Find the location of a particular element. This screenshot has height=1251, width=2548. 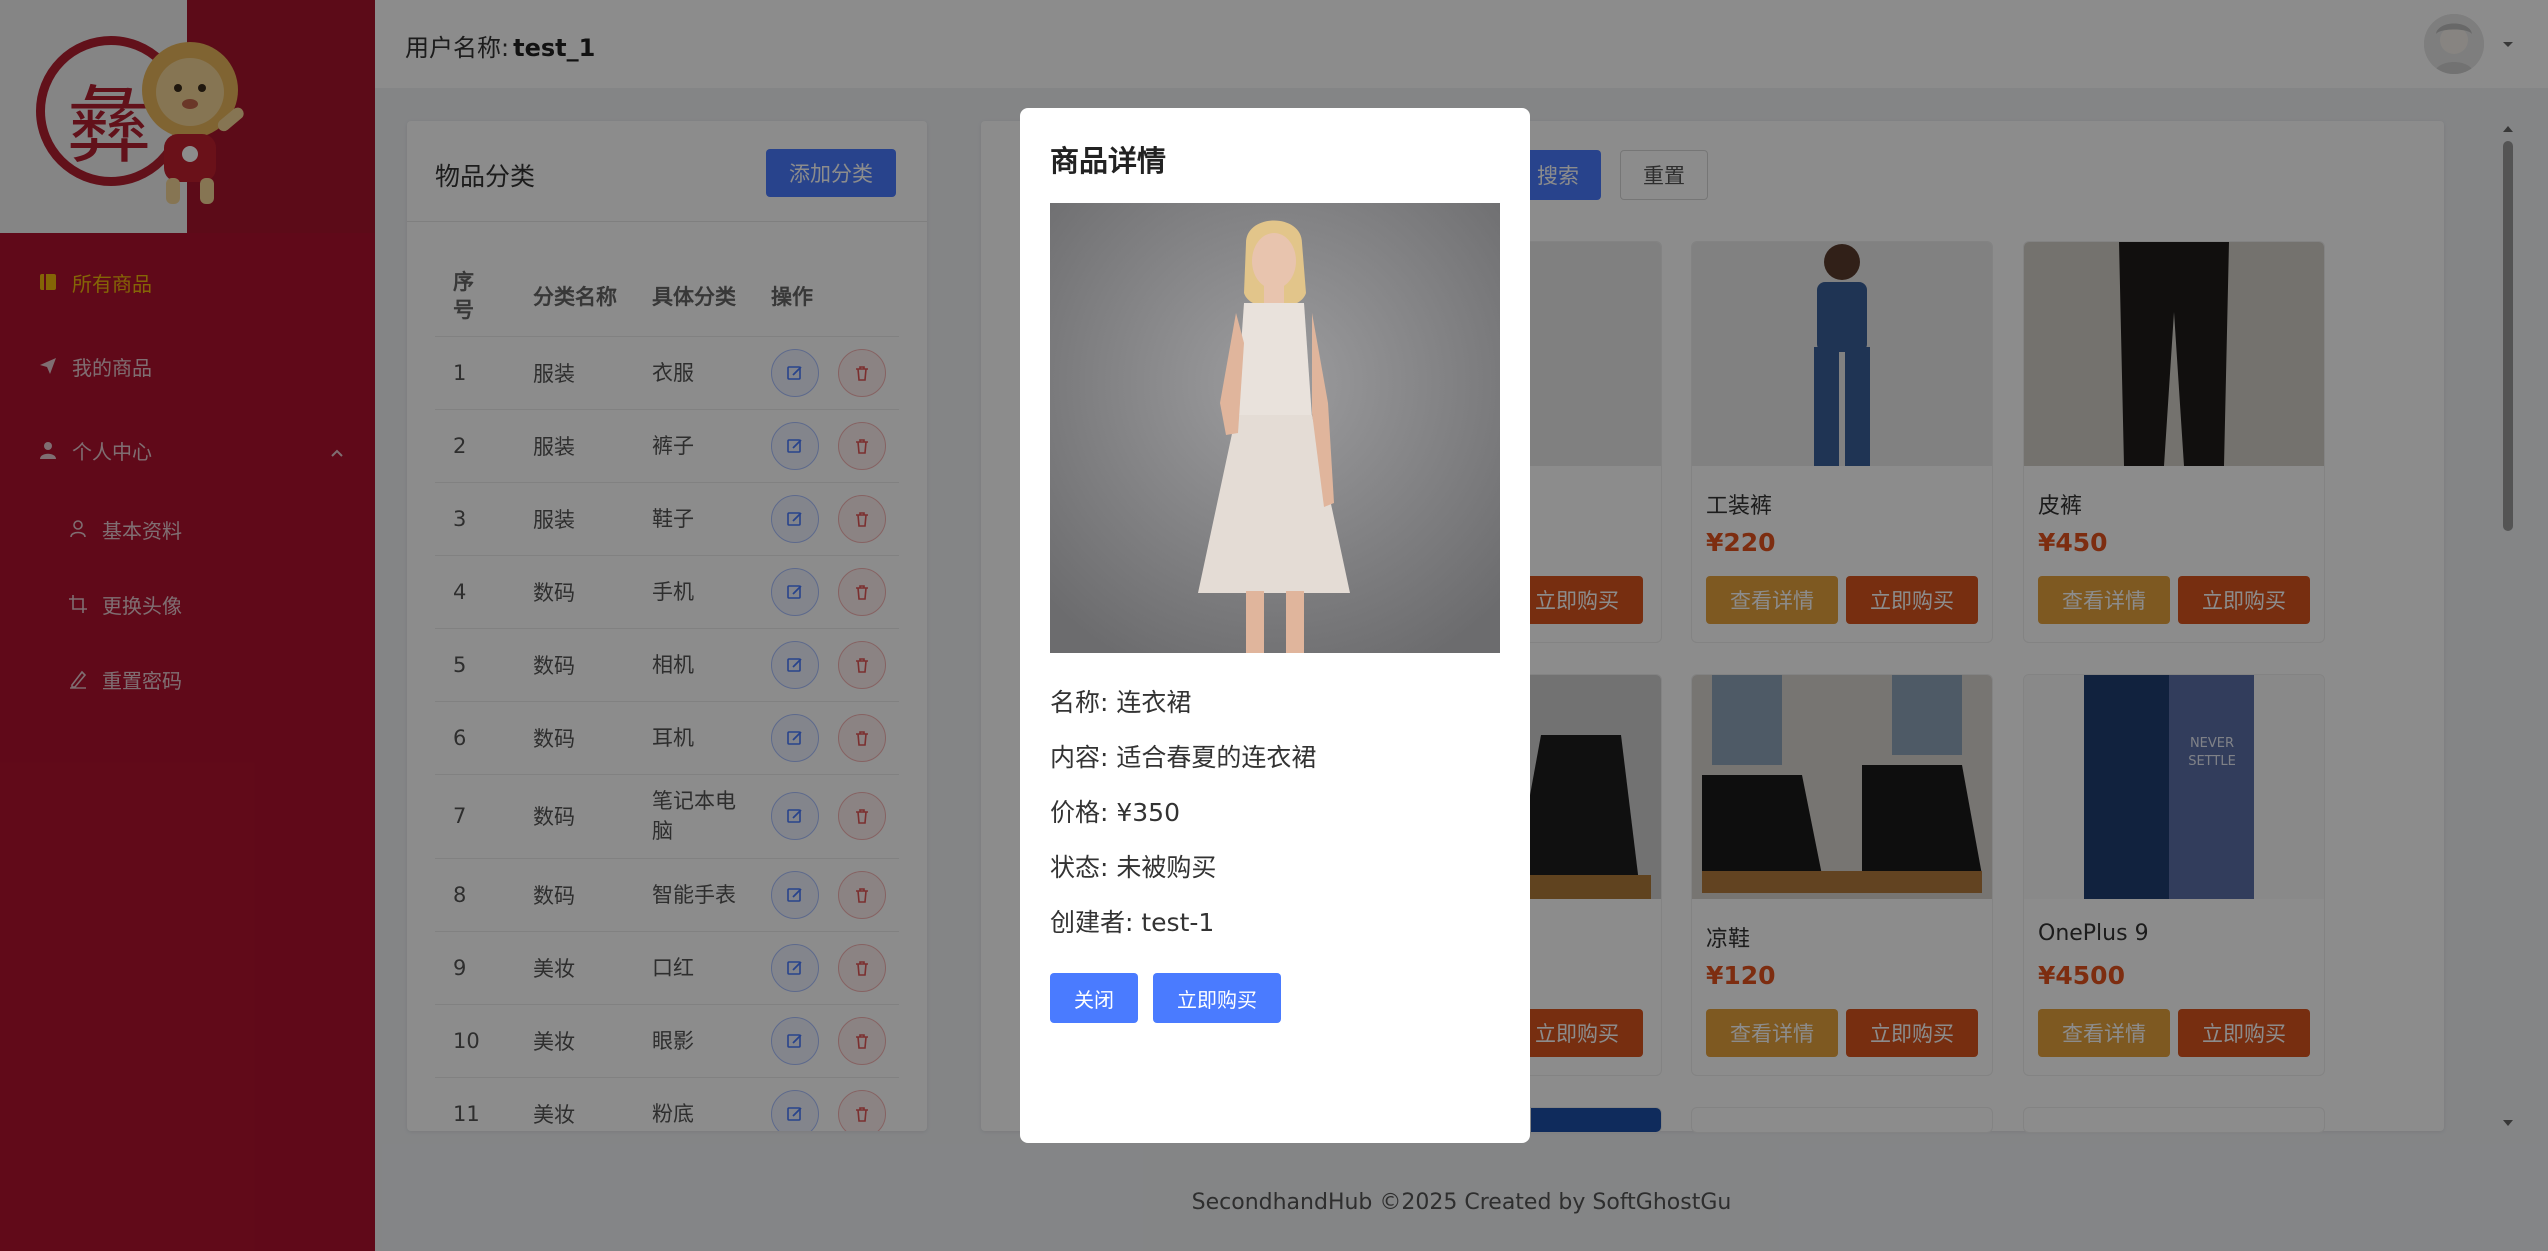

detail-status: 状态: 未被购买 is located at coordinates (1133, 867).